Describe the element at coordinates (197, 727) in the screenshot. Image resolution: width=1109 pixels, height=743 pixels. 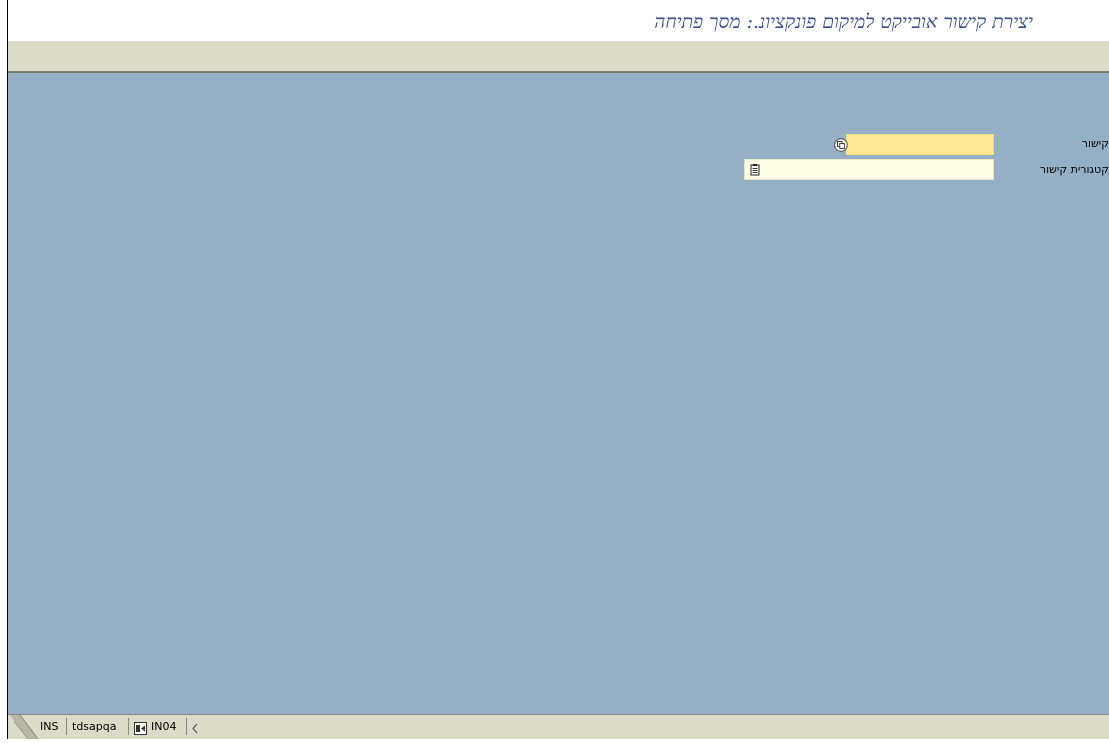
I see `left-arrow-icon` at that location.